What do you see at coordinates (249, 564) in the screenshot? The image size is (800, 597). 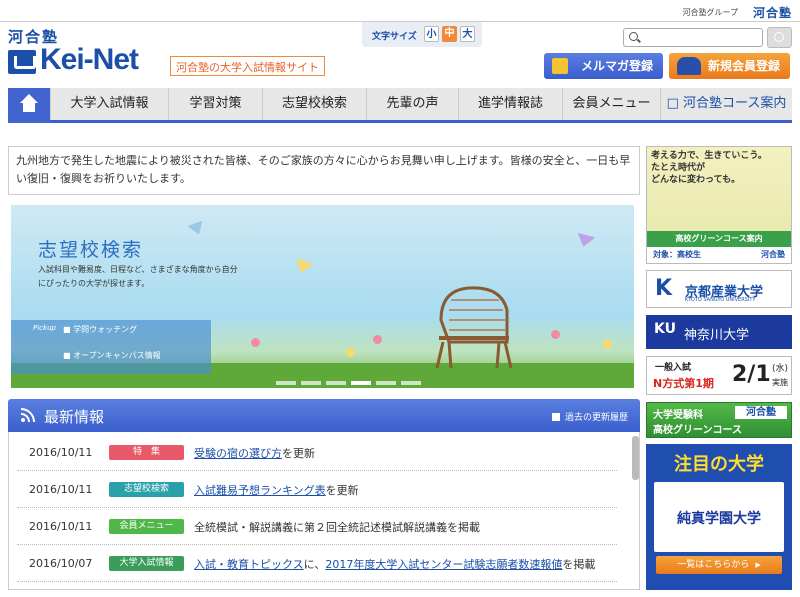 I see `news-link: 入試・教育トピックス` at bounding box center [249, 564].